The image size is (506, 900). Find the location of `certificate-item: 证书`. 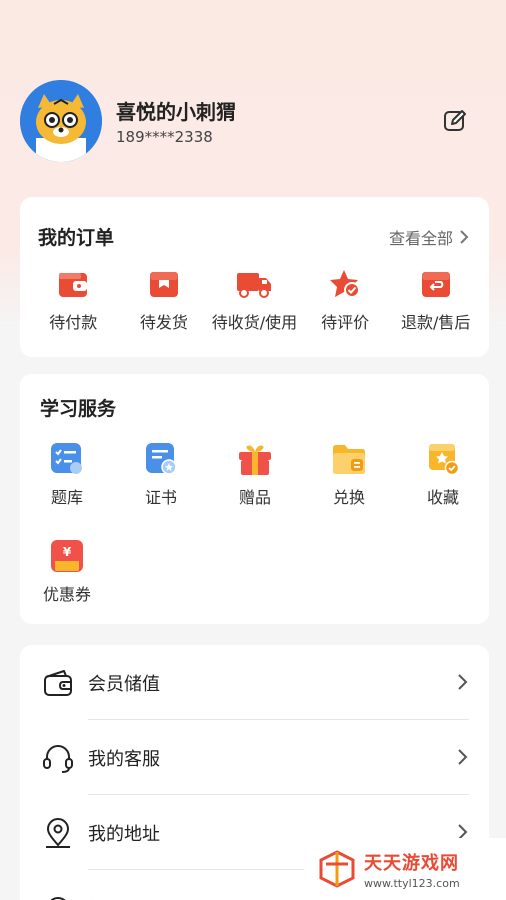

certificate-item: 证书 is located at coordinates (161, 475).